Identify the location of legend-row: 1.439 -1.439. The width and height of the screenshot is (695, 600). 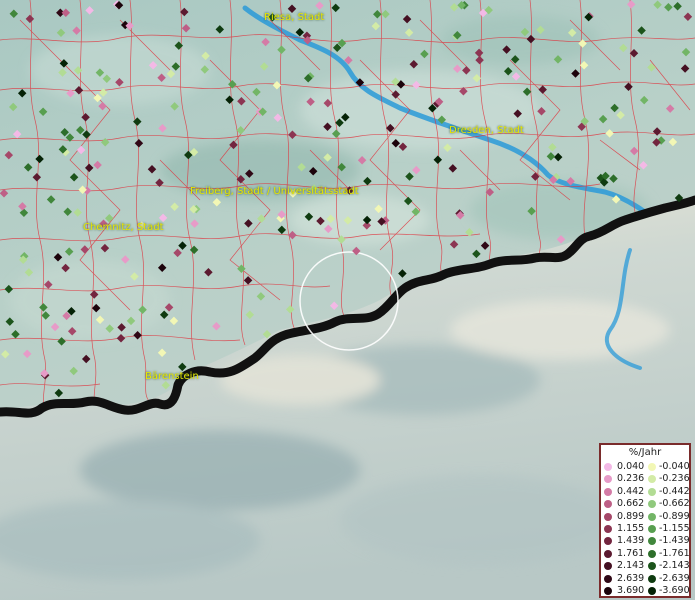
(646, 541).